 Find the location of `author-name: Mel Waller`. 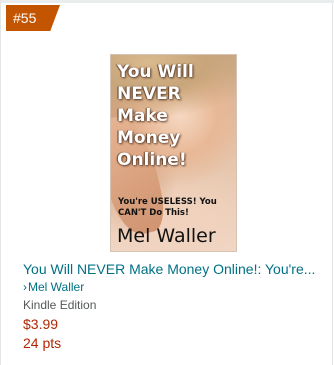

author-name: Mel Waller is located at coordinates (56, 287).